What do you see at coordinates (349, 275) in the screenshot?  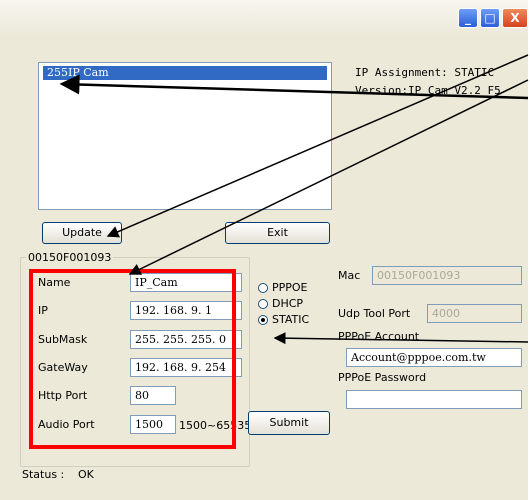 I see `mac-label: Mac` at bounding box center [349, 275].